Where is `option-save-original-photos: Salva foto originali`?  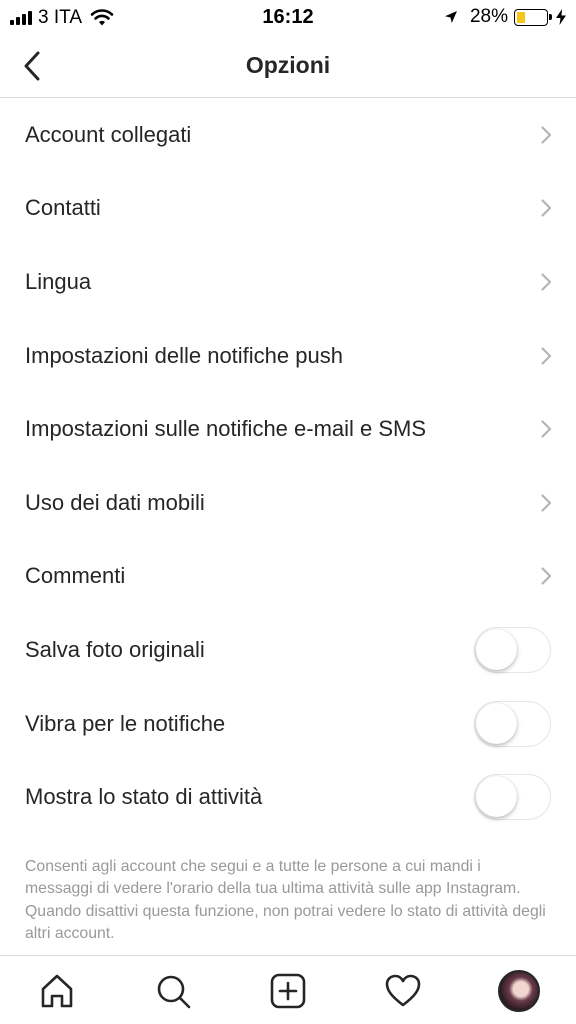 option-save-original-photos: Salva foto originali is located at coordinates (288, 650).